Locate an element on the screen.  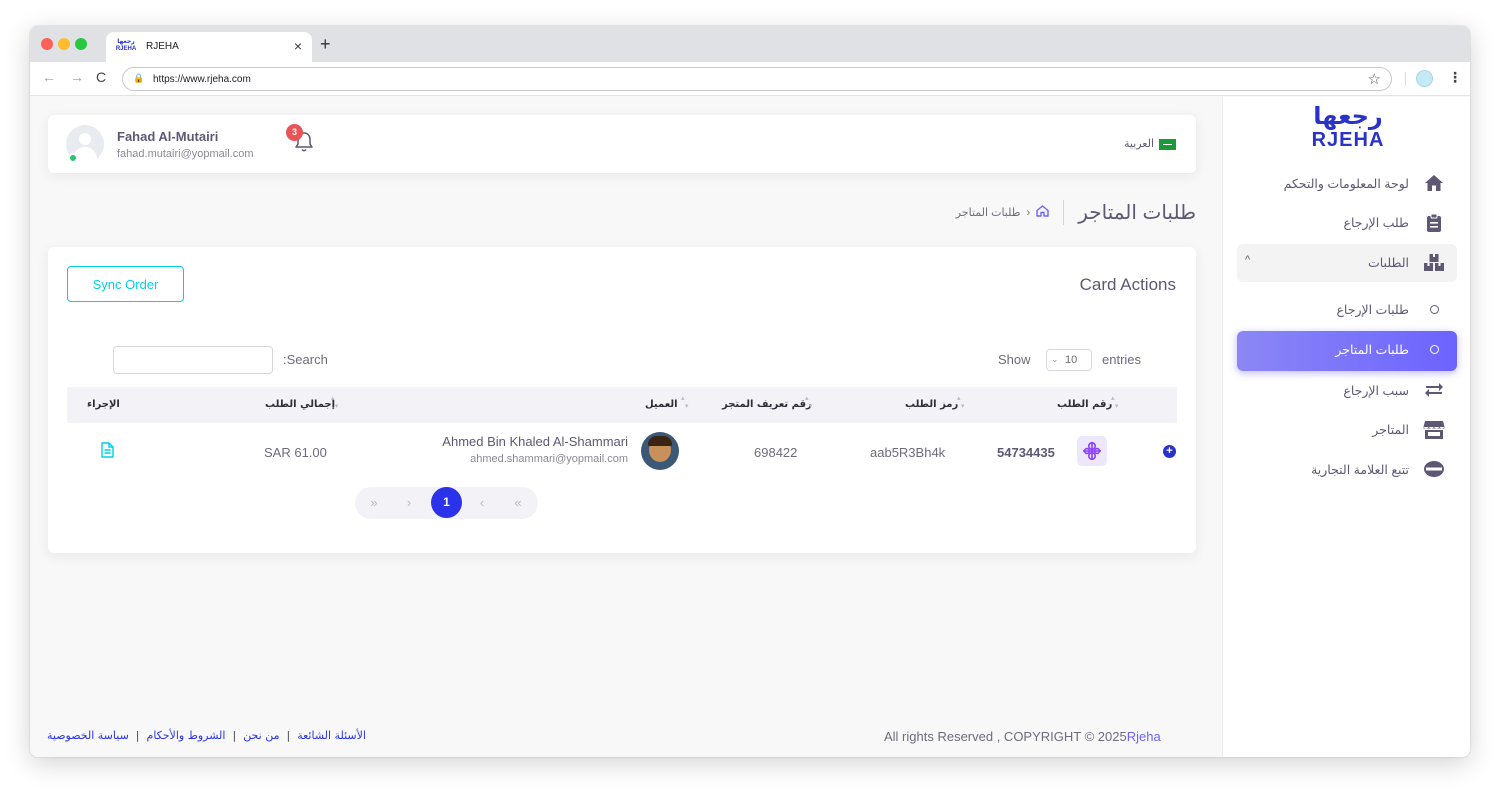
order-number: 54734435 is located at coordinates (1026, 452).